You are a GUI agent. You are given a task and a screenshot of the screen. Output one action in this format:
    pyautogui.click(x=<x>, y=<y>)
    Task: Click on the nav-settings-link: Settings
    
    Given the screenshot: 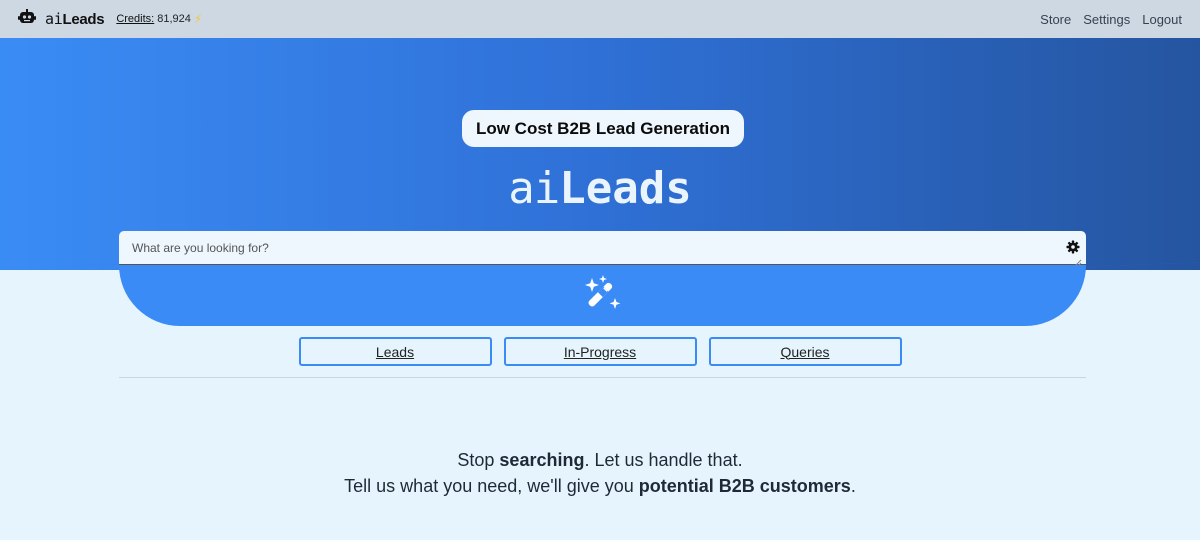 What is the action you would take?
    pyautogui.click(x=1106, y=19)
    